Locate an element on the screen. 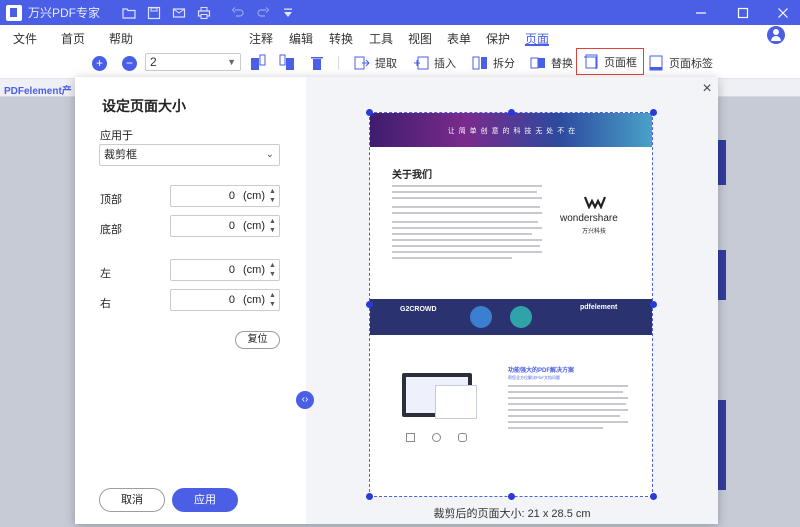 Image resolution: width=800 pixels, height=527 pixels. mail-icon is located at coordinates (179, 13).